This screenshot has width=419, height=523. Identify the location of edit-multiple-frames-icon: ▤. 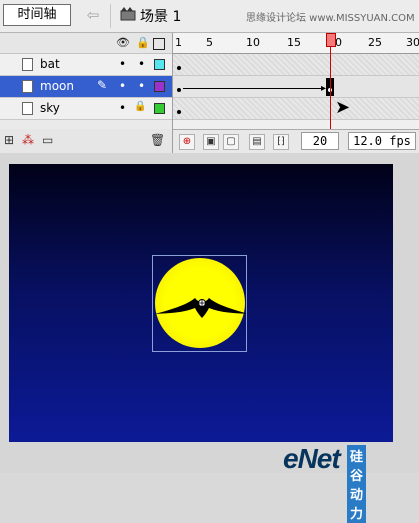
(257, 142).